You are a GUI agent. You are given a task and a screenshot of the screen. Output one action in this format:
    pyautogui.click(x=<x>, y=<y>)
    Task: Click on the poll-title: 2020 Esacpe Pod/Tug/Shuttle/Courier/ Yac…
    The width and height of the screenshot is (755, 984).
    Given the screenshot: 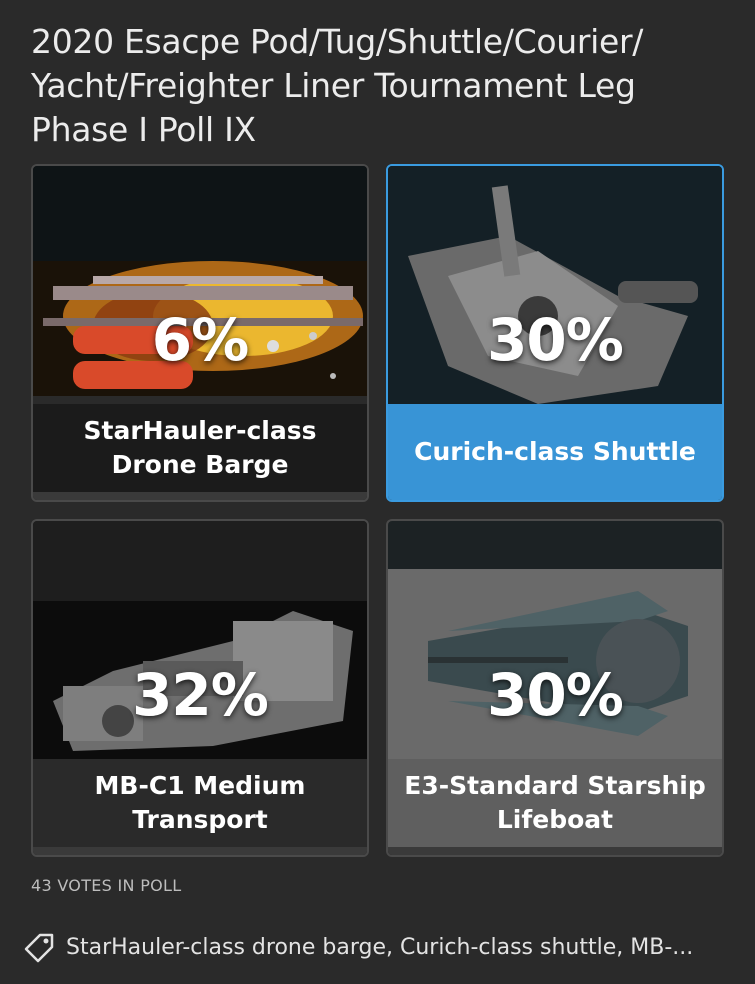 What is the action you would take?
    pyautogui.click(x=337, y=85)
    